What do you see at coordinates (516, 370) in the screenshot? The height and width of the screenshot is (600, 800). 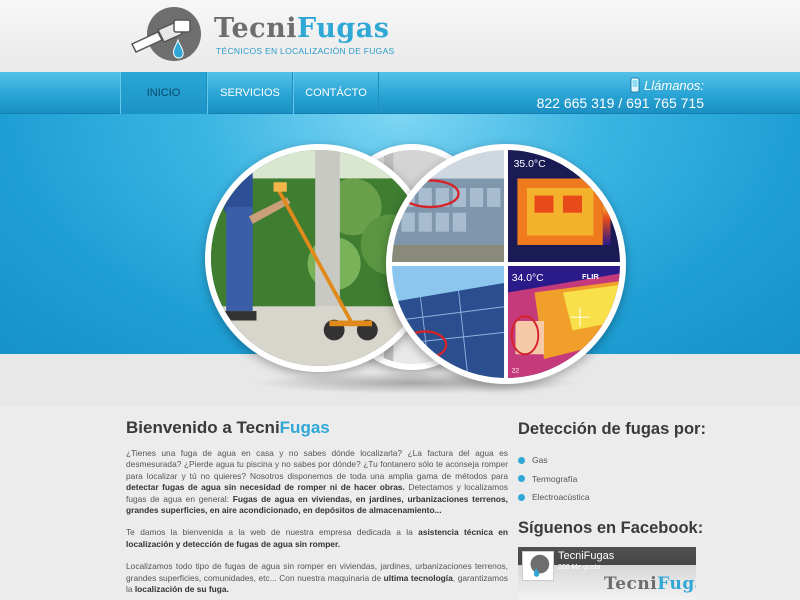 I see `thermal-low: 22` at bounding box center [516, 370].